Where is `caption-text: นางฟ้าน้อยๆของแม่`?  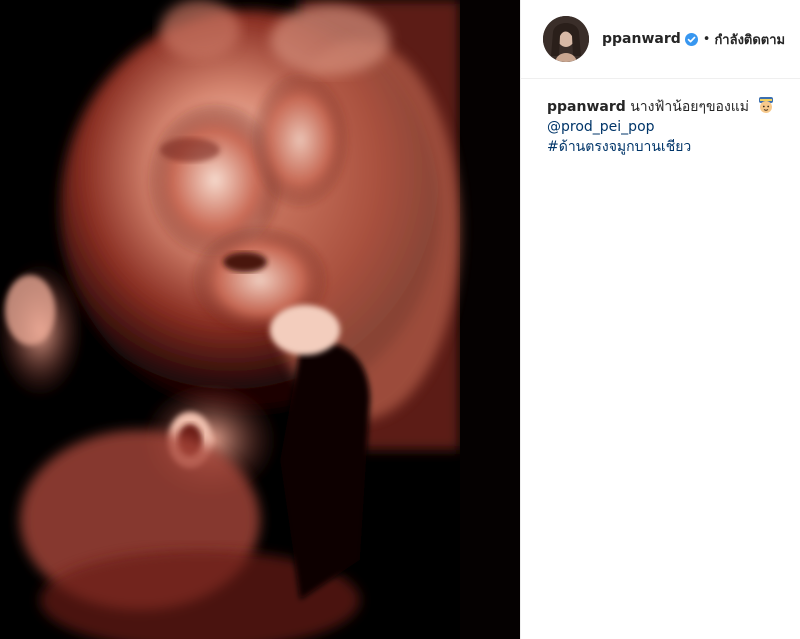
caption-text: นางฟ้าน้อยๆของแม่ is located at coordinates (690, 107).